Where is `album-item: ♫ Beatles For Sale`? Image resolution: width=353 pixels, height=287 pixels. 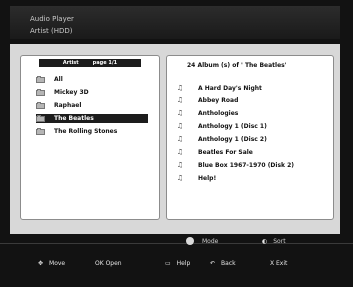
album-item: ♫ Beatles For Sale is located at coordinates (214, 152).